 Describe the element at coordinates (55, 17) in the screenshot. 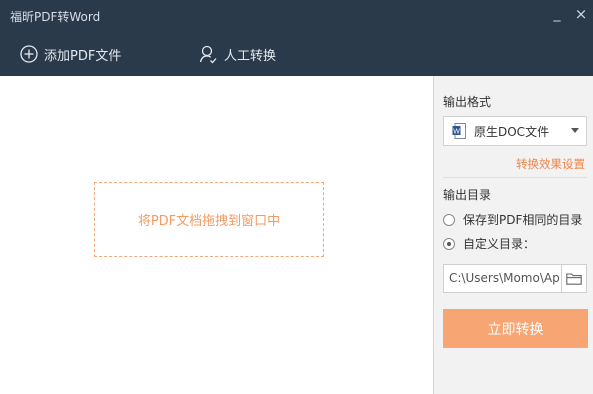

I see `window-title: 福昕PDF转Word` at that location.